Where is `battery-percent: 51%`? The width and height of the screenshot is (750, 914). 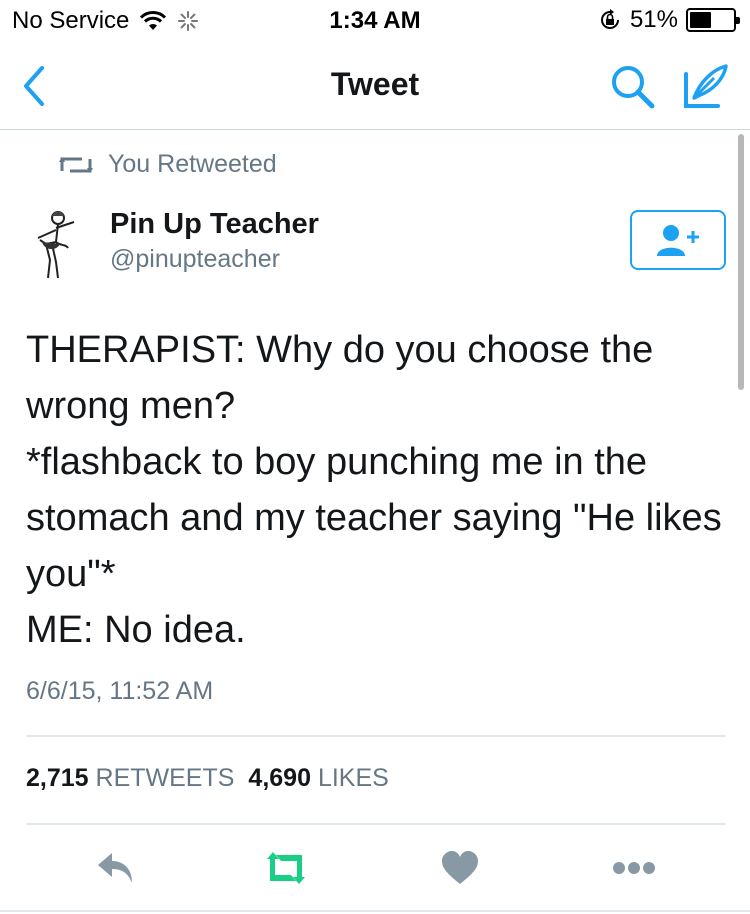 battery-percent: 51% is located at coordinates (653, 19).